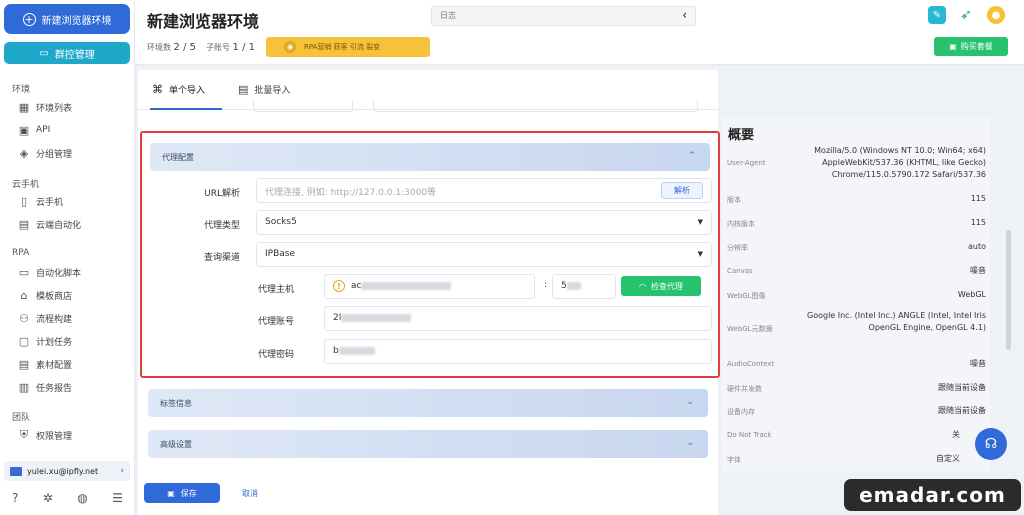  Describe the element at coordinates (182, 493) in the screenshot. I see `save-button: ▣ 保存` at that location.